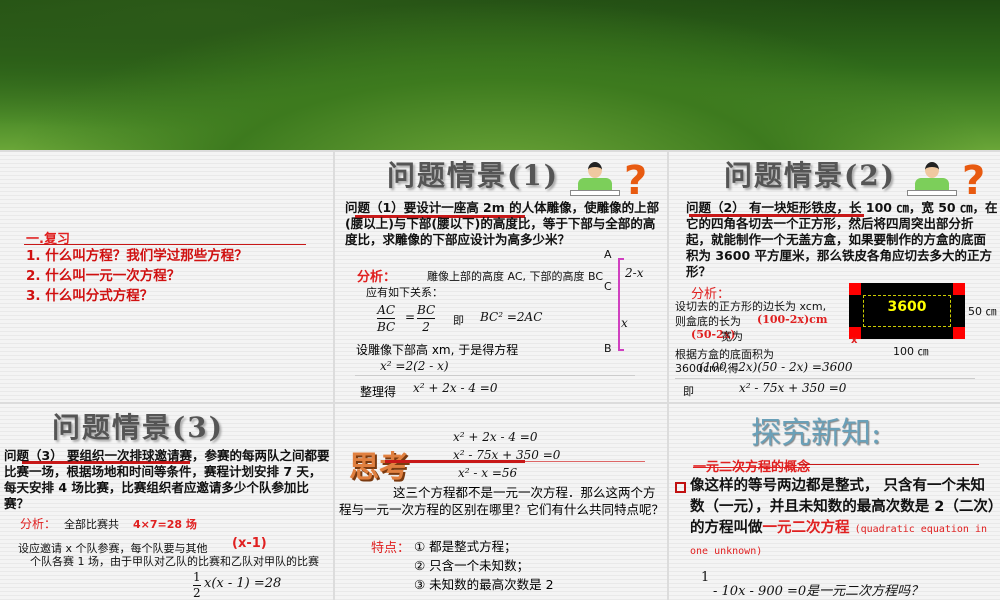 The image size is (1000, 600). What do you see at coordinates (473, 175) in the screenshot?
I see `slide-title: 问题情景(1)` at bounding box center [473, 175].